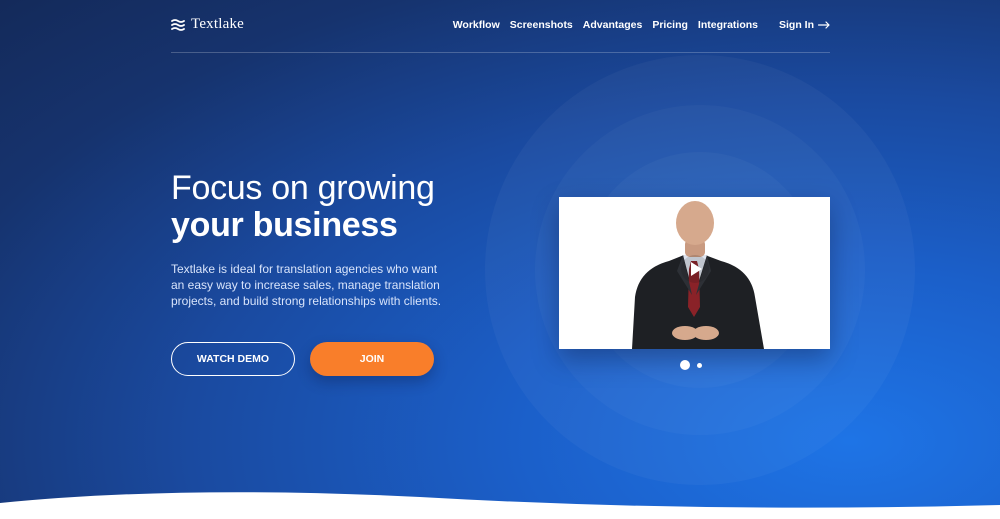 This screenshot has width=1000, height=519. I want to click on nav-item-screenshots: Screenshots, so click(541, 25).